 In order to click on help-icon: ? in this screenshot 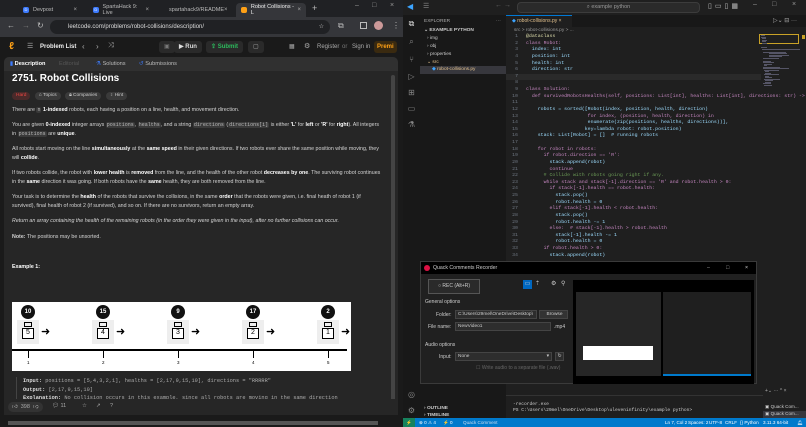, I will do `click(111, 406)`.